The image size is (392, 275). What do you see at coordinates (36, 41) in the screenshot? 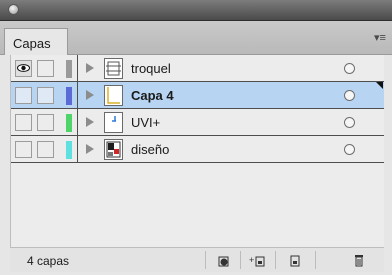
I see `tab-capas: Capas` at bounding box center [36, 41].